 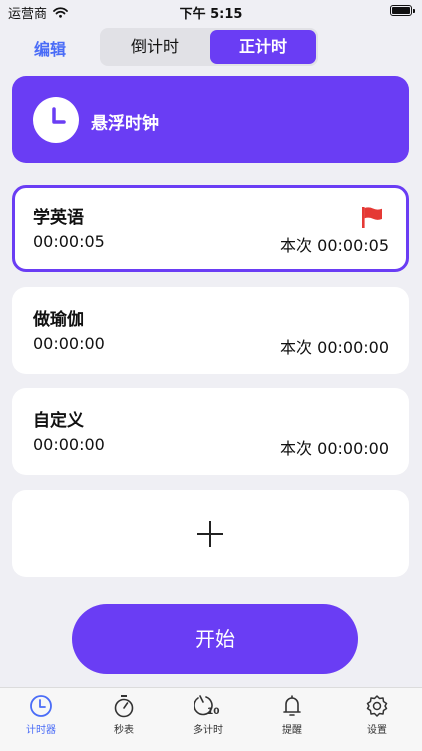 What do you see at coordinates (125, 124) in the screenshot?
I see `floating-clock-label: 悬浮时钟` at bounding box center [125, 124].